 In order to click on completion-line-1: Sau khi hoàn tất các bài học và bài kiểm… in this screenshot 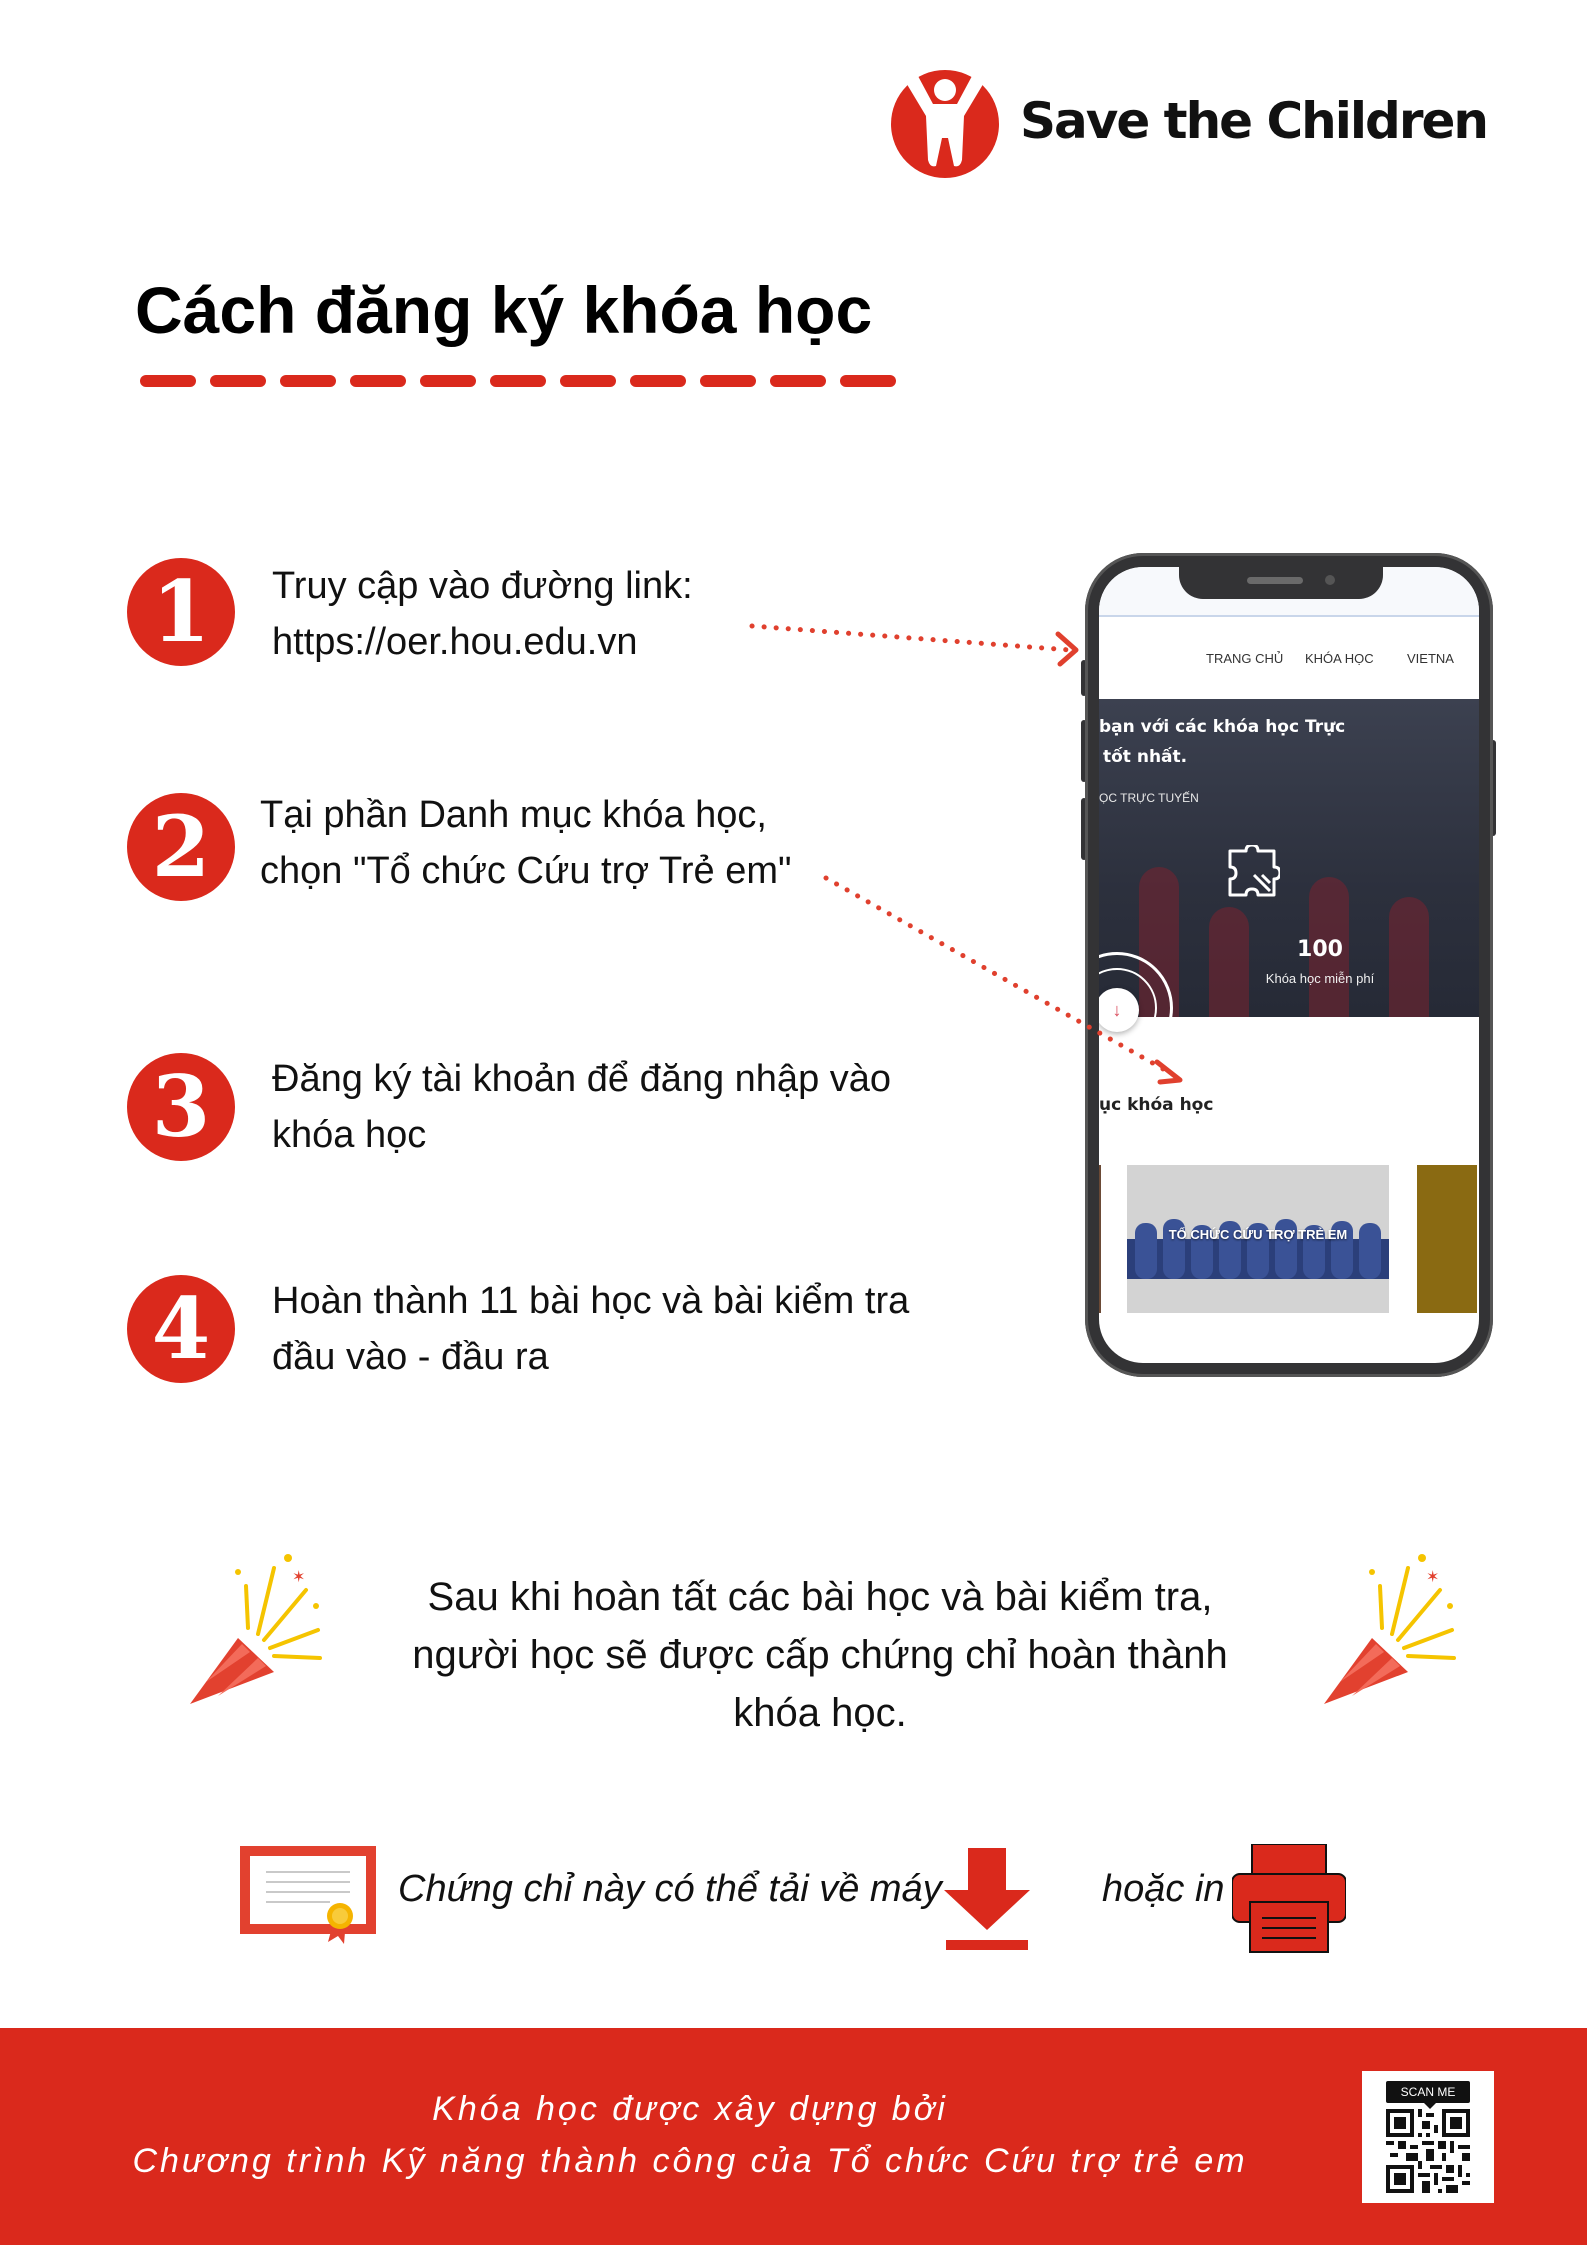, I will do `click(820, 1597)`.